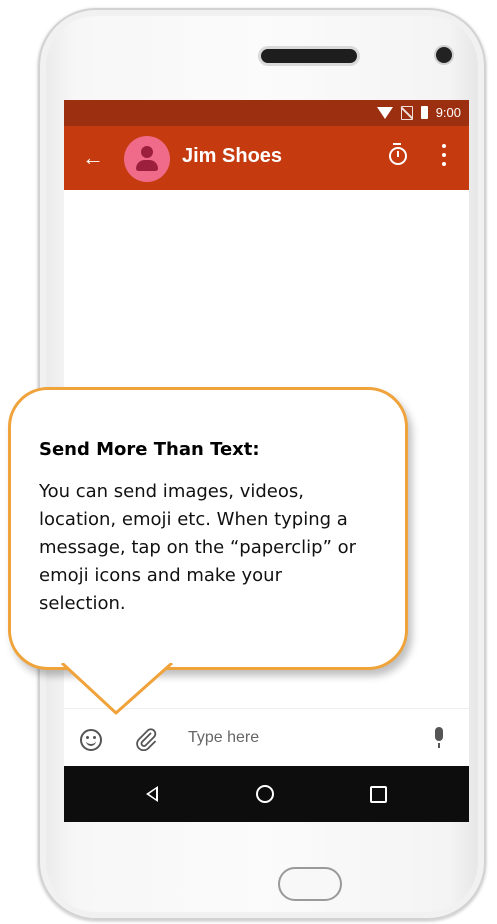  I want to click on microphone-icon, so click(439, 737).